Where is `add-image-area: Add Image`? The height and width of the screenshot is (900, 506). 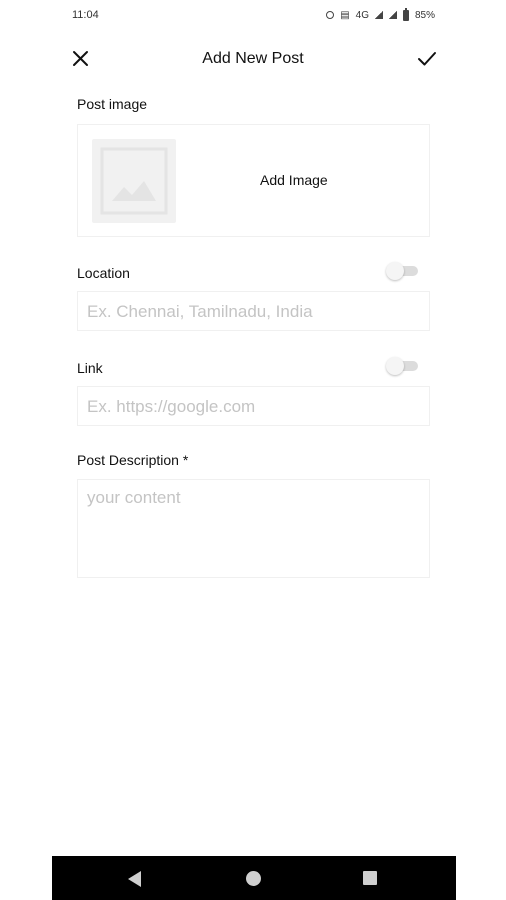 add-image-area: Add Image is located at coordinates (253, 180).